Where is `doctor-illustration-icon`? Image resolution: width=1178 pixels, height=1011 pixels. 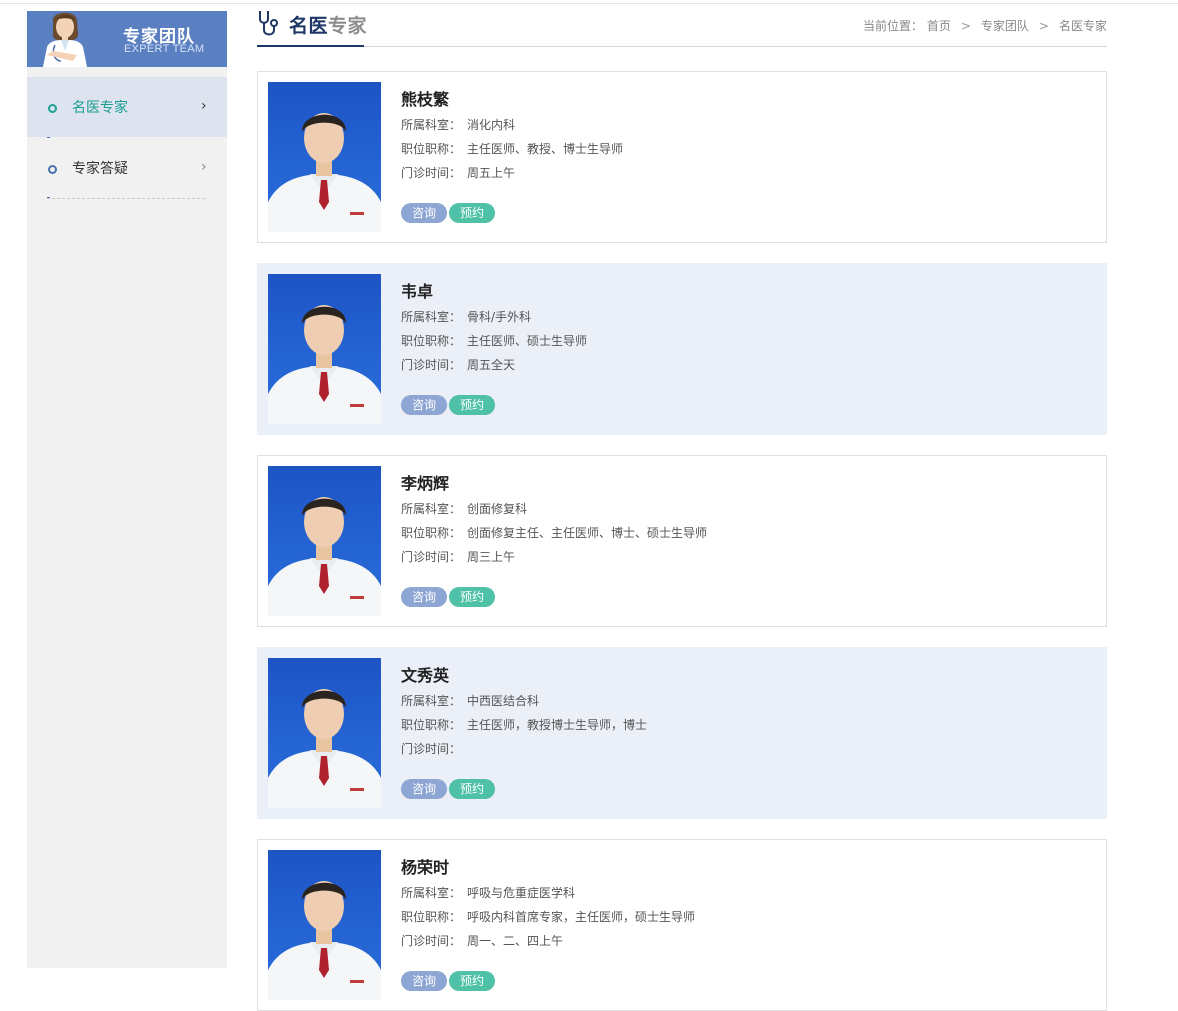
doctor-illustration-icon is located at coordinates (65, 39).